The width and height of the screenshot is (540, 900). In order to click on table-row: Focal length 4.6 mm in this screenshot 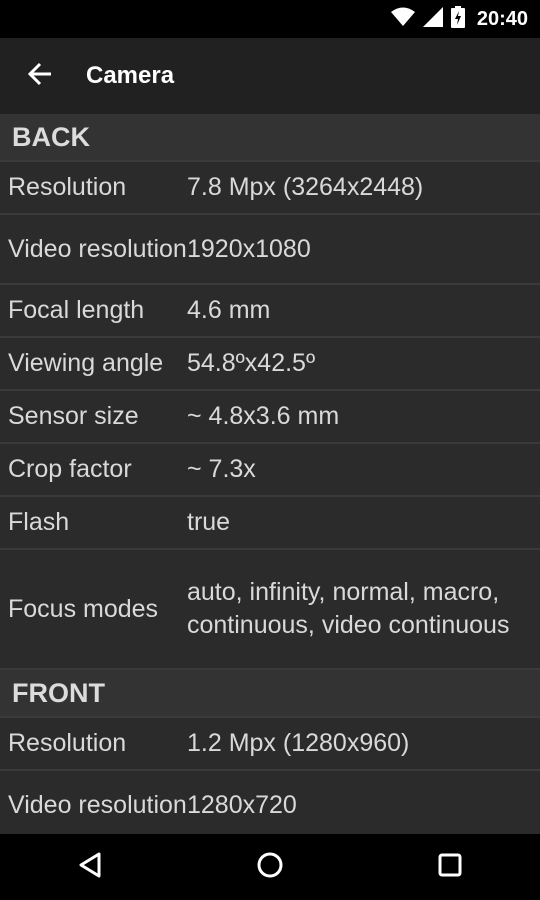, I will do `click(270, 311)`.